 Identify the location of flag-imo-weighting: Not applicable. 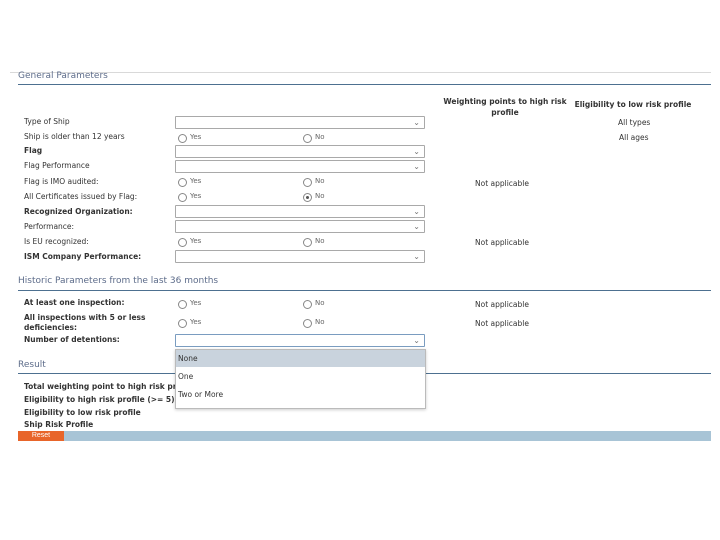
(502, 183).